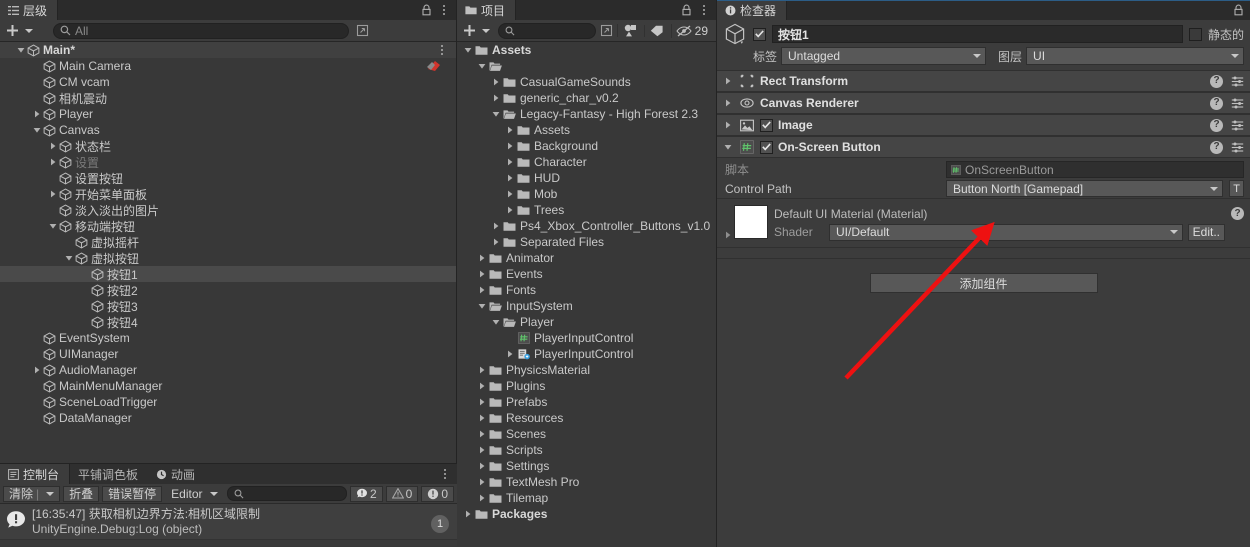 Image resolution: width=1250 pixels, height=547 pixels. Describe the element at coordinates (228, 322) in the screenshot. I see `hierarchy-item: 按钮4` at that location.